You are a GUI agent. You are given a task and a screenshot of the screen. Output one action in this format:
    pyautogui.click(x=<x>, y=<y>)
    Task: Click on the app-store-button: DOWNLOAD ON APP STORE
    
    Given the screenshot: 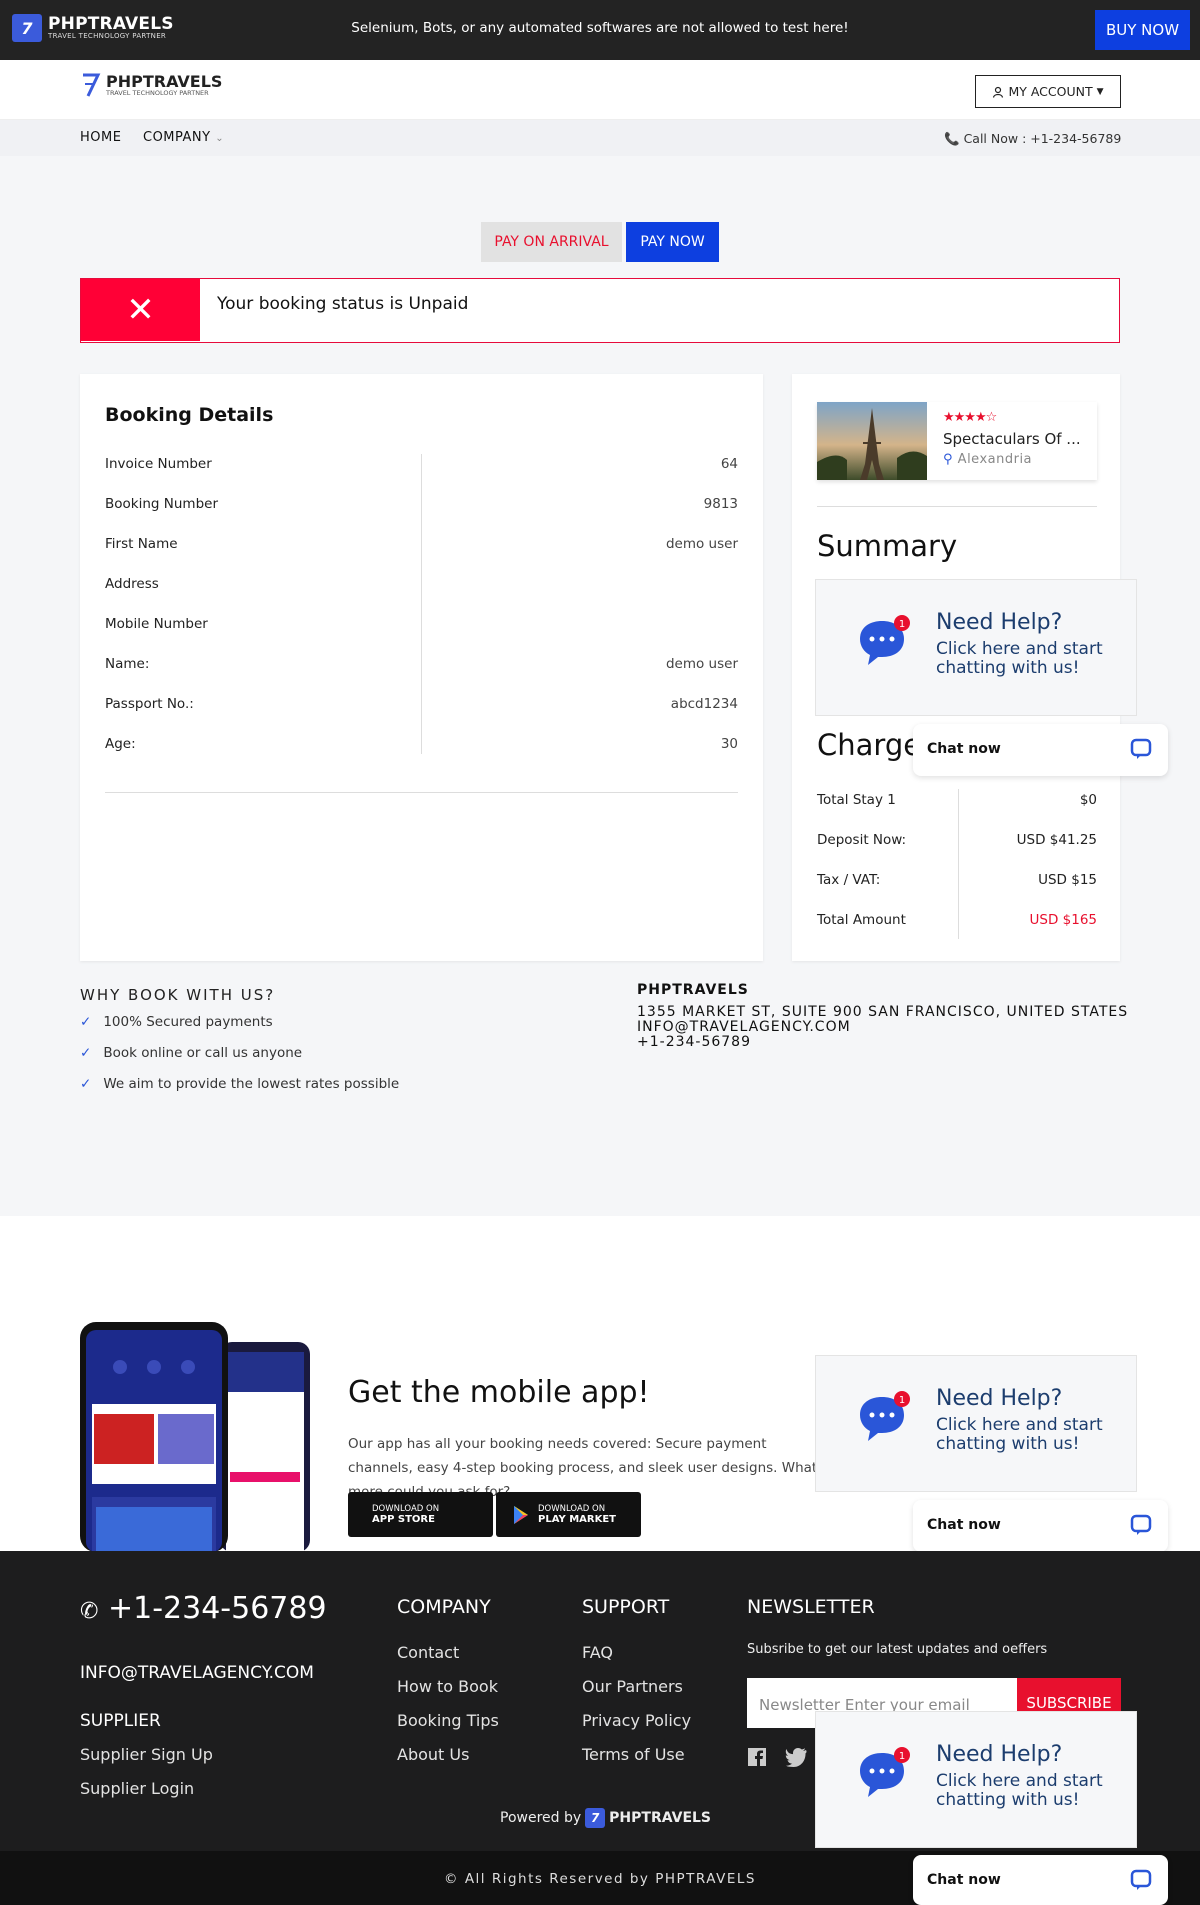 What is the action you would take?
    pyautogui.click(x=420, y=1514)
    